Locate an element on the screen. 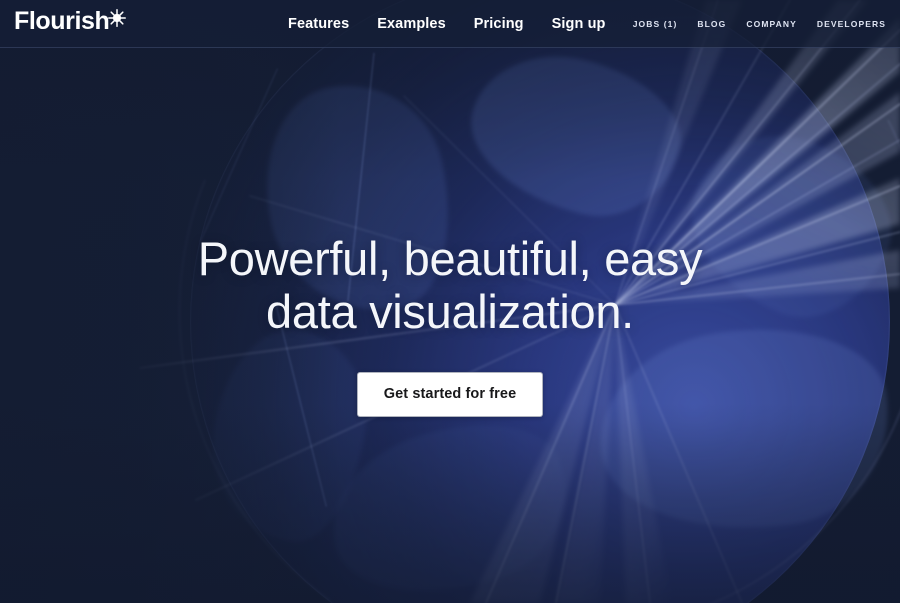  nav-item-company: COMPANY is located at coordinates (771, 24).